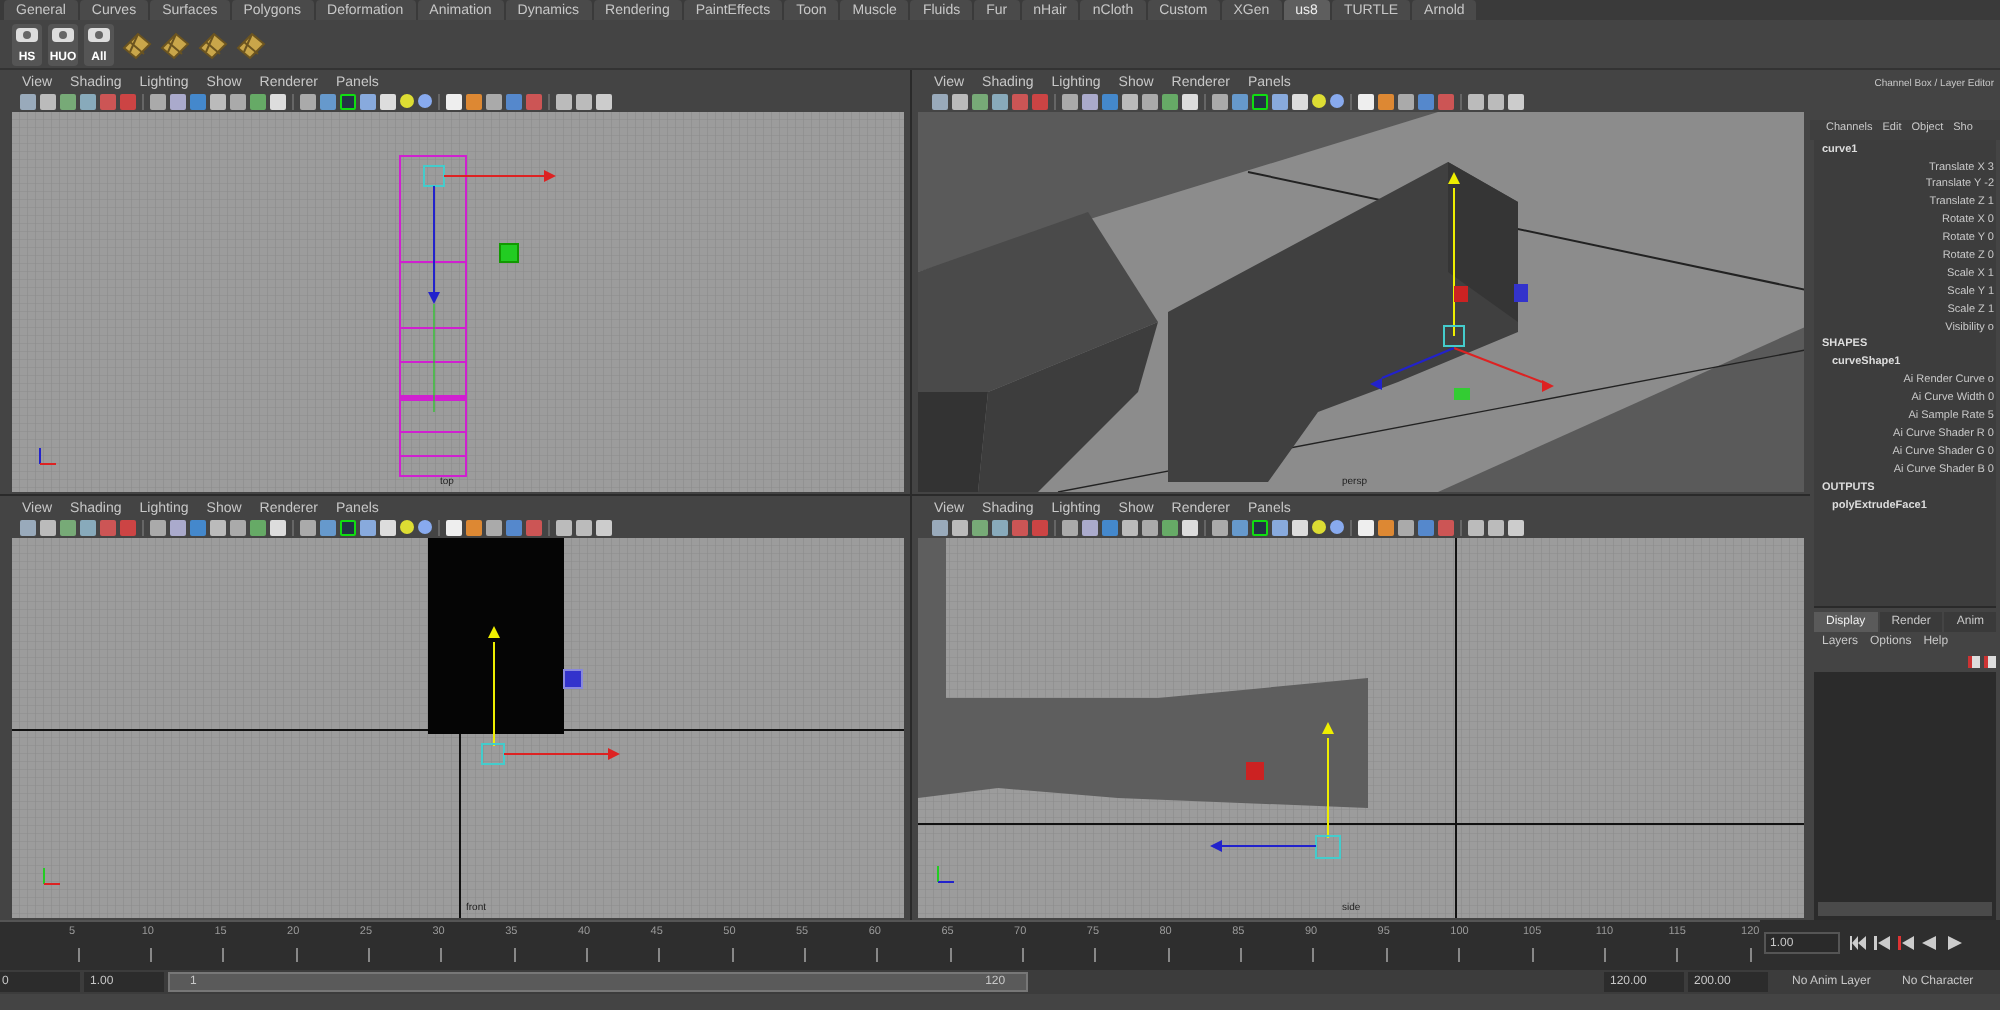 Image resolution: width=2000 pixels, height=1010 pixels. What do you see at coordinates (1882, 943) in the screenshot?
I see `step-back-icon` at bounding box center [1882, 943].